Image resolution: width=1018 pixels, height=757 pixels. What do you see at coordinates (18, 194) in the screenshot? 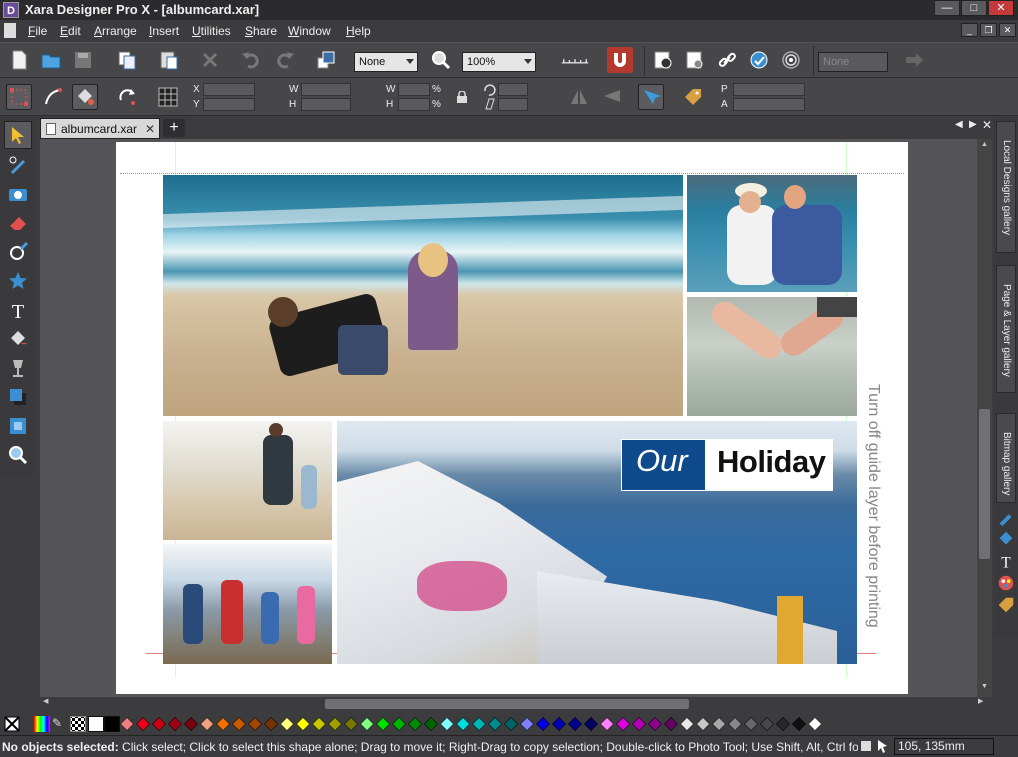
I see `photo-tool-icon` at bounding box center [18, 194].